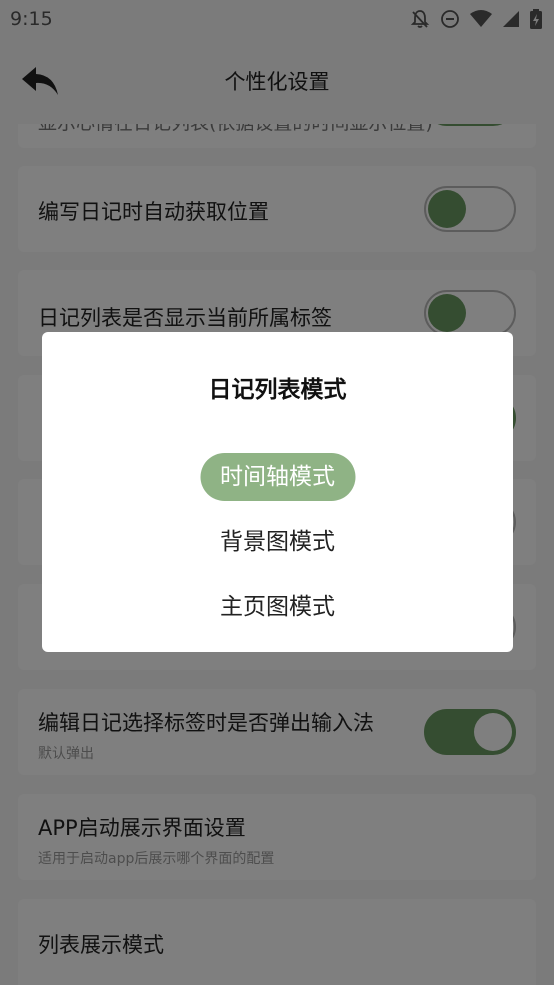  What do you see at coordinates (277, 607) in the screenshot?
I see `option-homepage-mode: 主页图模式` at bounding box center [277, 607].